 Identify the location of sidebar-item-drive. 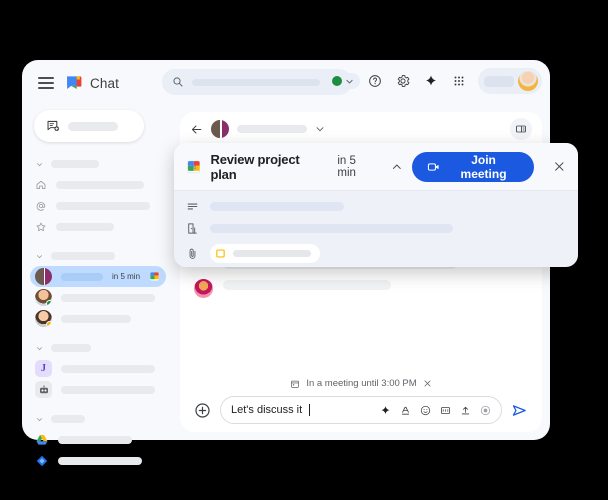
(98, 439).